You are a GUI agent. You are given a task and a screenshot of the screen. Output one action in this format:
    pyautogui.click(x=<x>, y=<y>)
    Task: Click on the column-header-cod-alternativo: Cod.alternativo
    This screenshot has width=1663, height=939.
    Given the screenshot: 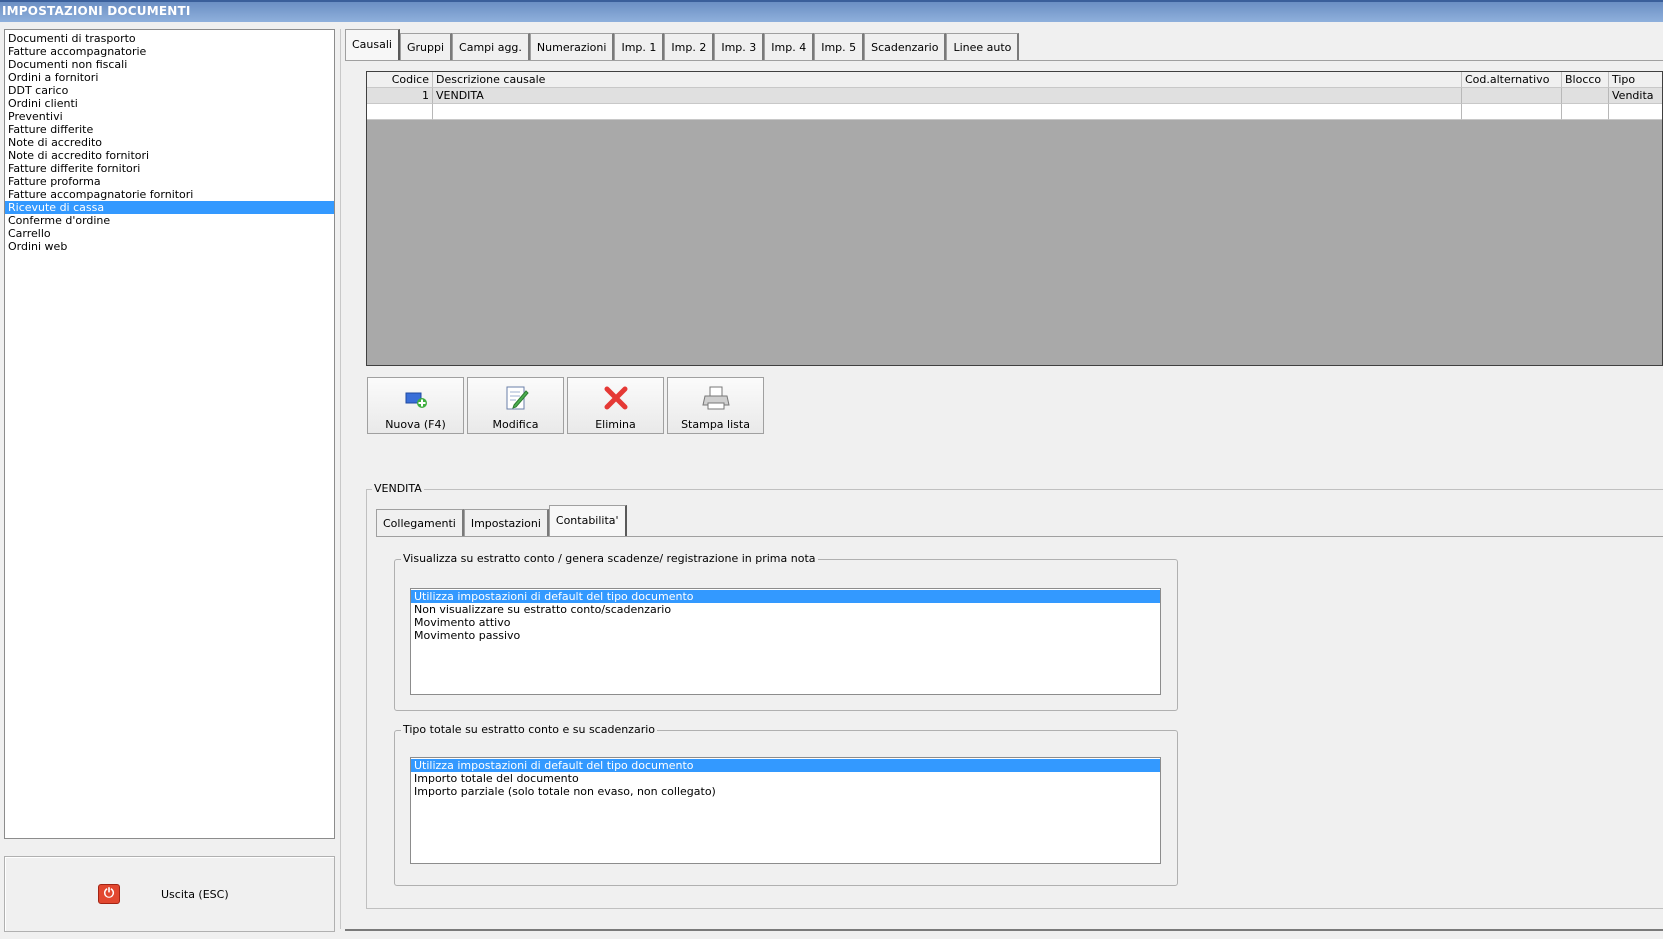 What is the action you would take?
    pyautogui.click(x=1512, y=80)
    